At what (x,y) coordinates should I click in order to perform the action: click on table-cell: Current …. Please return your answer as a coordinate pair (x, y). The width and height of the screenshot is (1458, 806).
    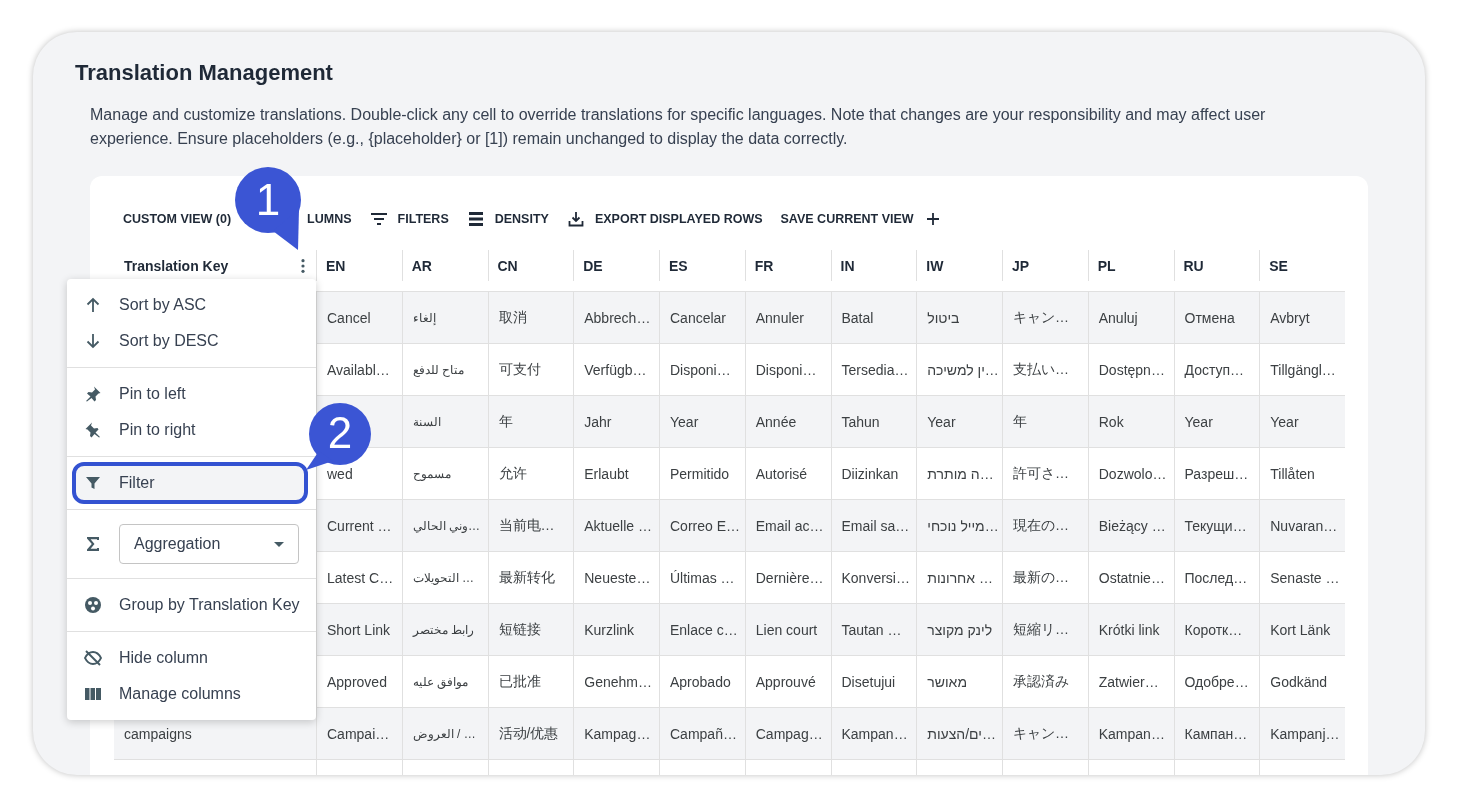
    Looking at the image, I should click on (359, 526).